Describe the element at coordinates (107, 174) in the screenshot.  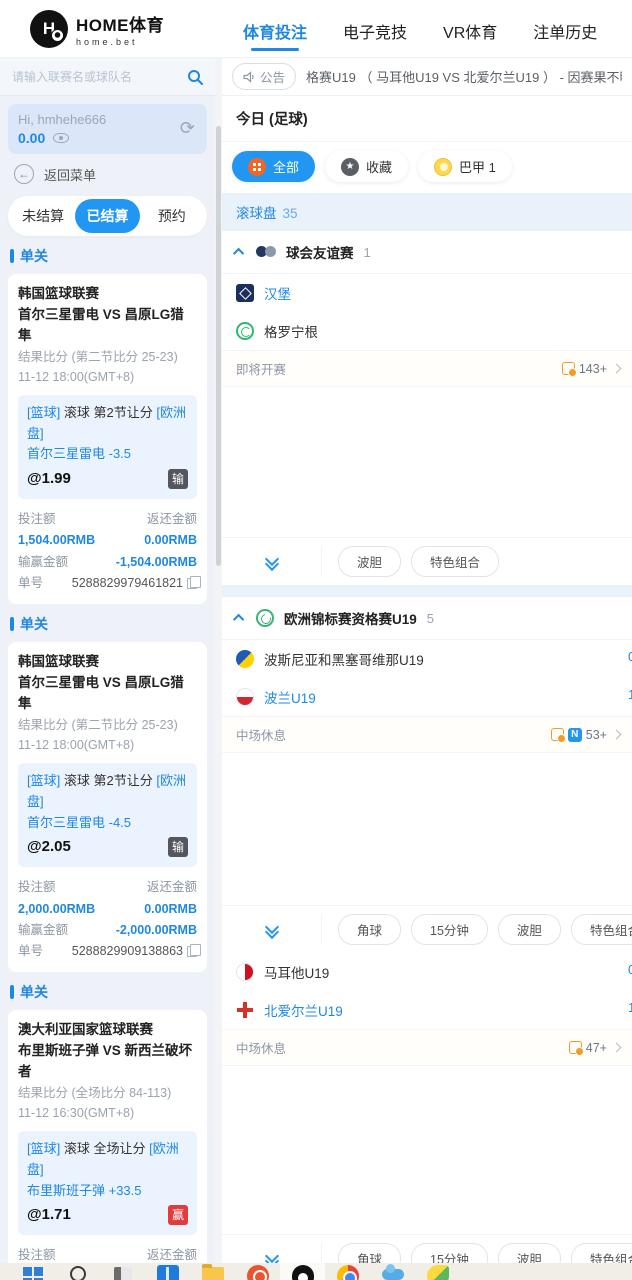
I see `back-to-menu-button: ← 返回菜单` at that location.